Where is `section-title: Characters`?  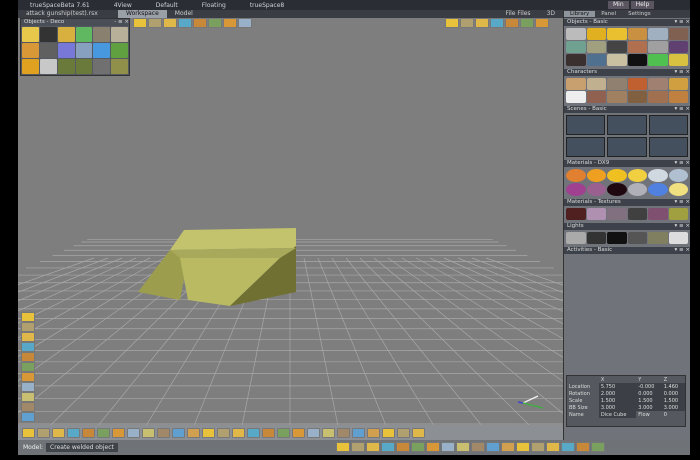
section-title: Characters is located at coordinates (582, 72).